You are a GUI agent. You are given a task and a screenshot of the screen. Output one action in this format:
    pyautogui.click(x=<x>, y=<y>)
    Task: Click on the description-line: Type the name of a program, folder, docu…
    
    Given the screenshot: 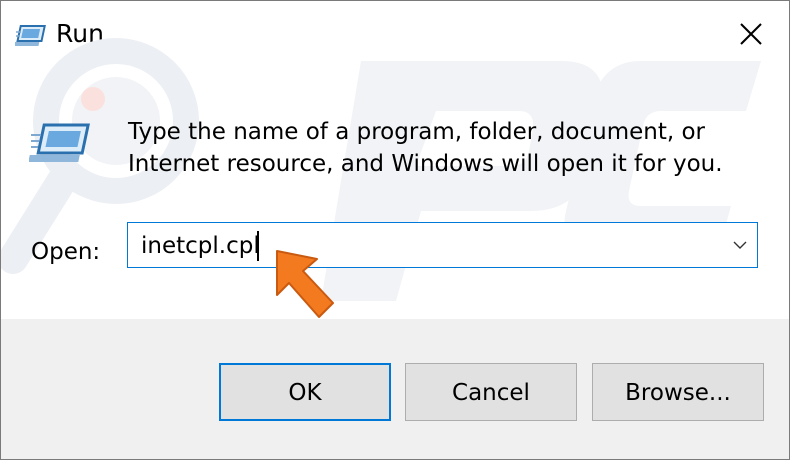 What is the action you would take?
    pyautogui.click(x=416, y=132)
    